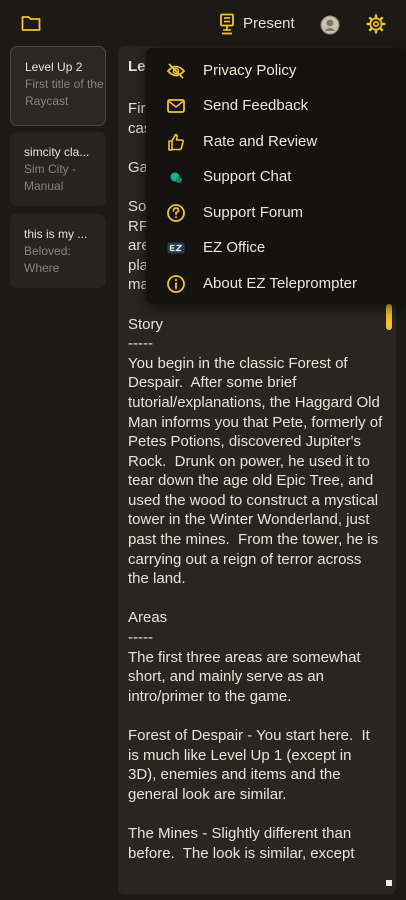 This screenshot has width=406, height=900. I want to click on folder-icon, so click(31, 23).